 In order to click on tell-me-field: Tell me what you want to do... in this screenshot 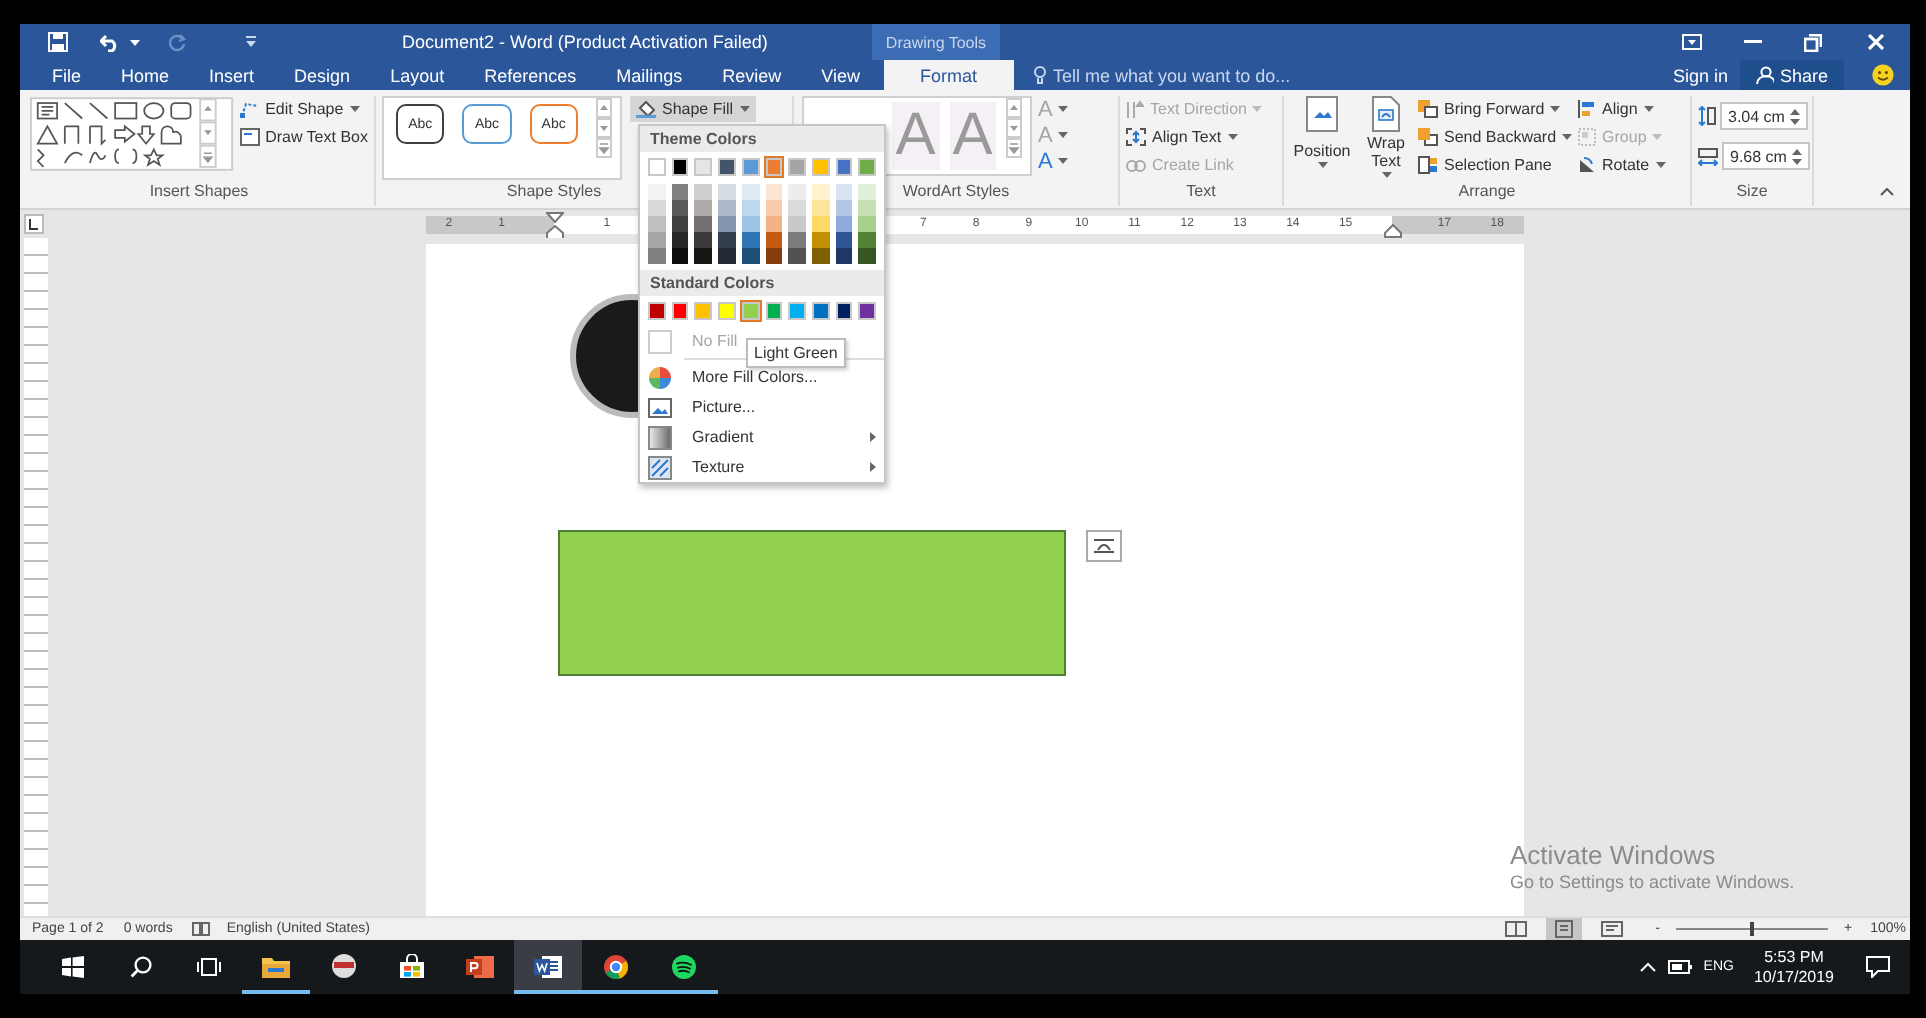, I will do `click(1347, 75)`.